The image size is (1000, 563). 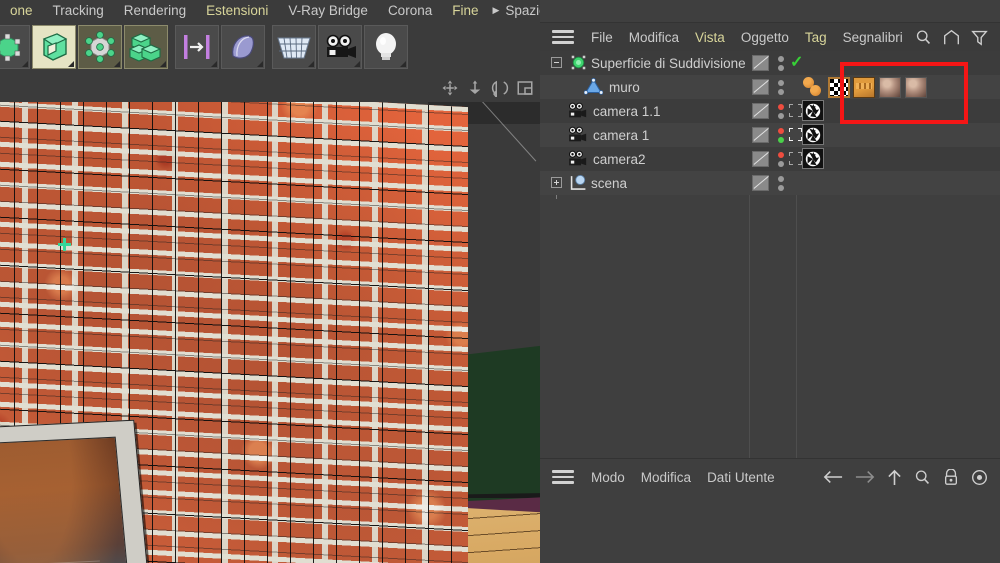 I want to click on om-menu-oggetto: Oggetto, so click(x=765, y=37).